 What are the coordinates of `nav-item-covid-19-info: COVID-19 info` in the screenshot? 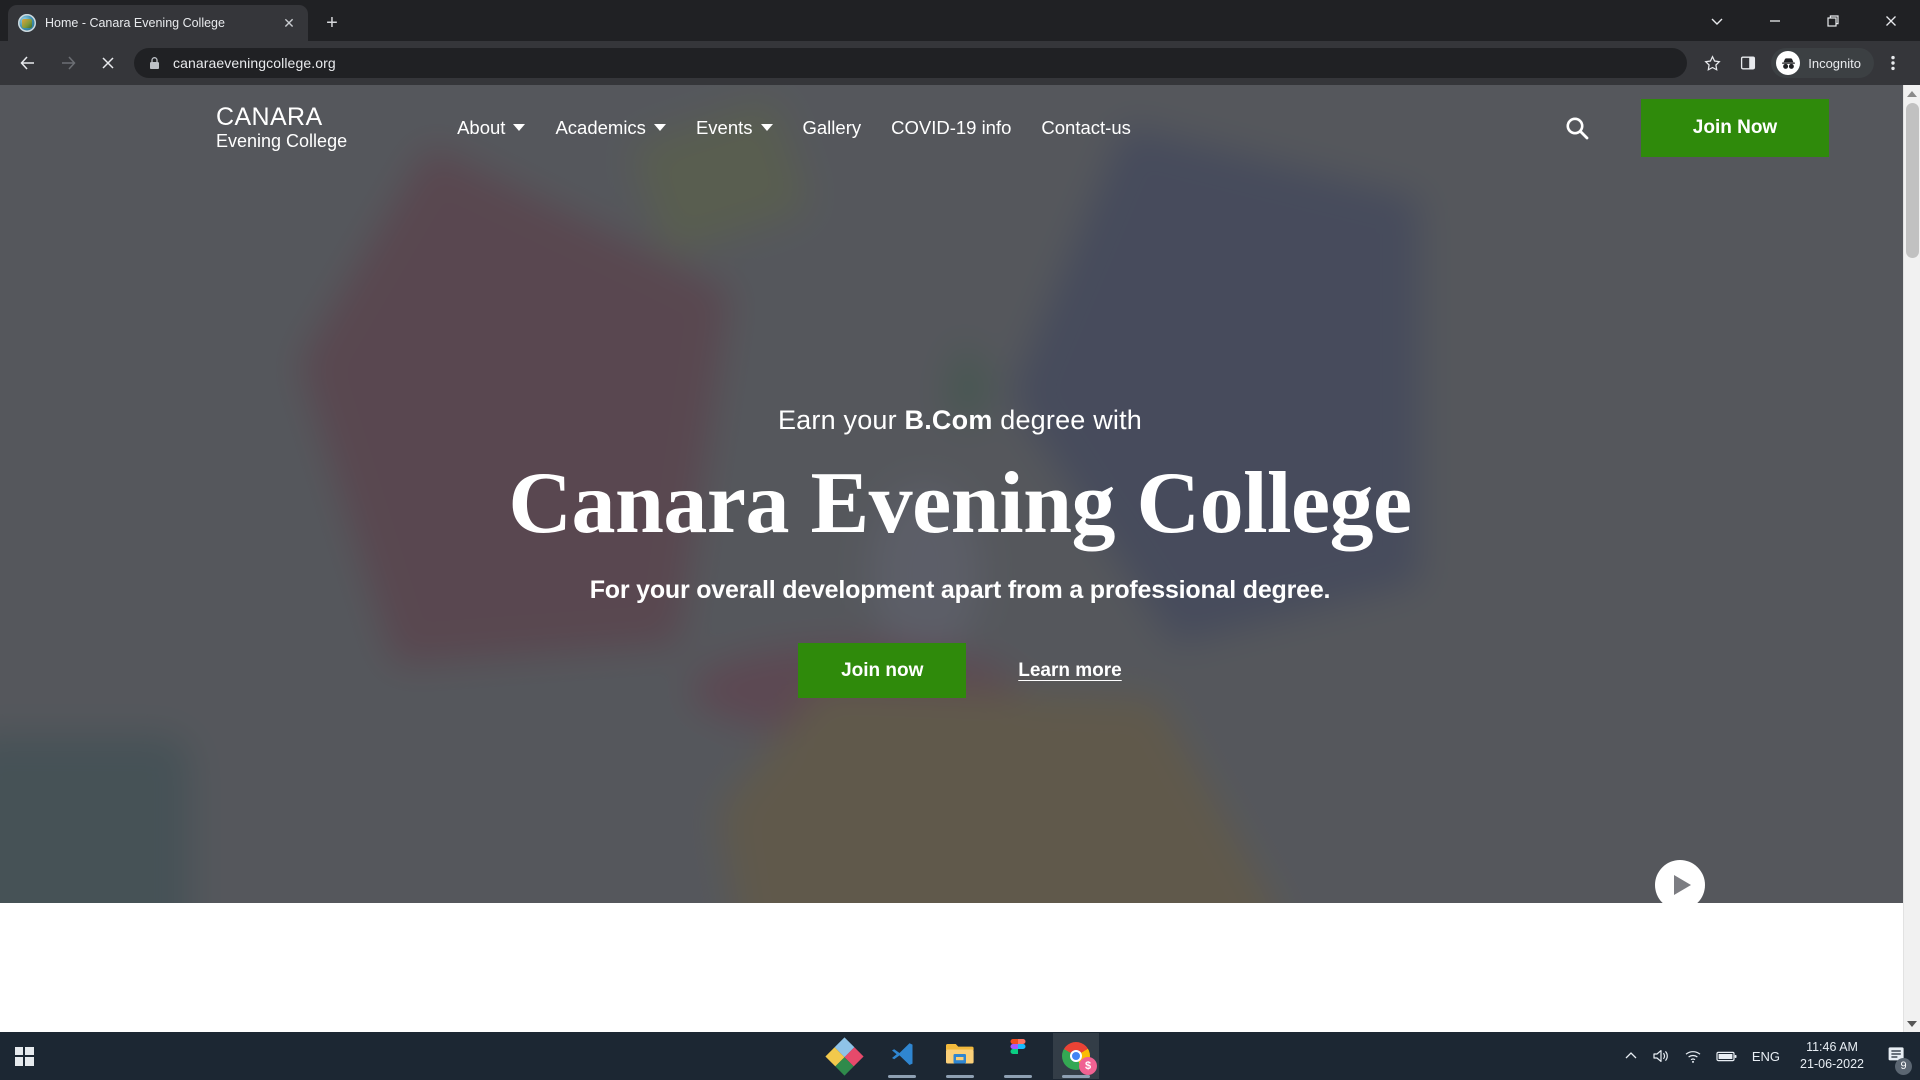 It's located at (951, 128).